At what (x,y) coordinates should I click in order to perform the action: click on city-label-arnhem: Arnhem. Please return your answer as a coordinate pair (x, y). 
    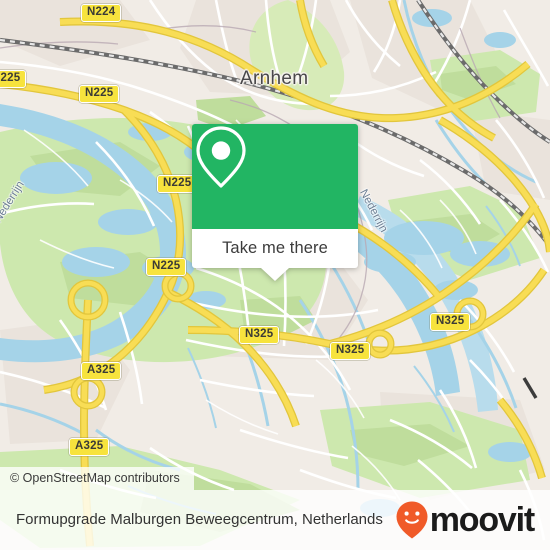
    Looking at the image, I should click on (274, 78).